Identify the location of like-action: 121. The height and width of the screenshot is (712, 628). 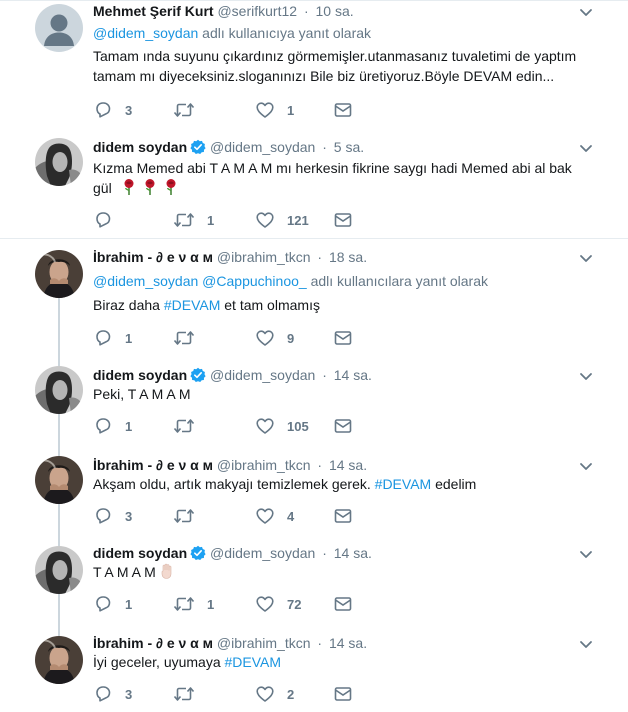
(282, 220).